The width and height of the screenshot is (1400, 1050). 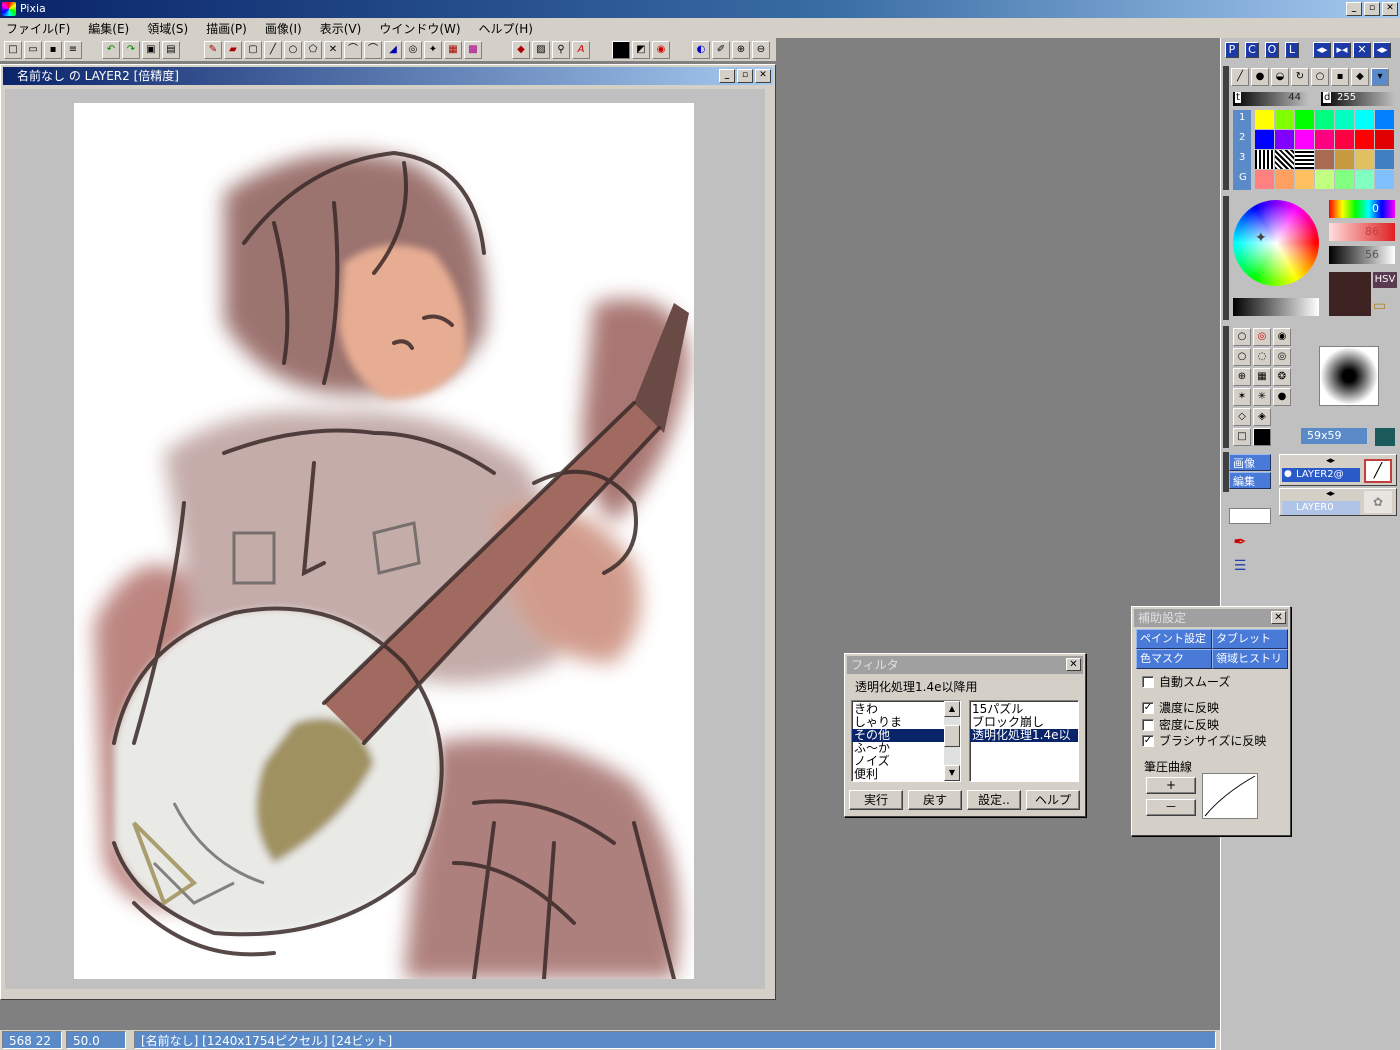 I want to click on dropdown-icon: ▾, so click(x=1380, y=77).